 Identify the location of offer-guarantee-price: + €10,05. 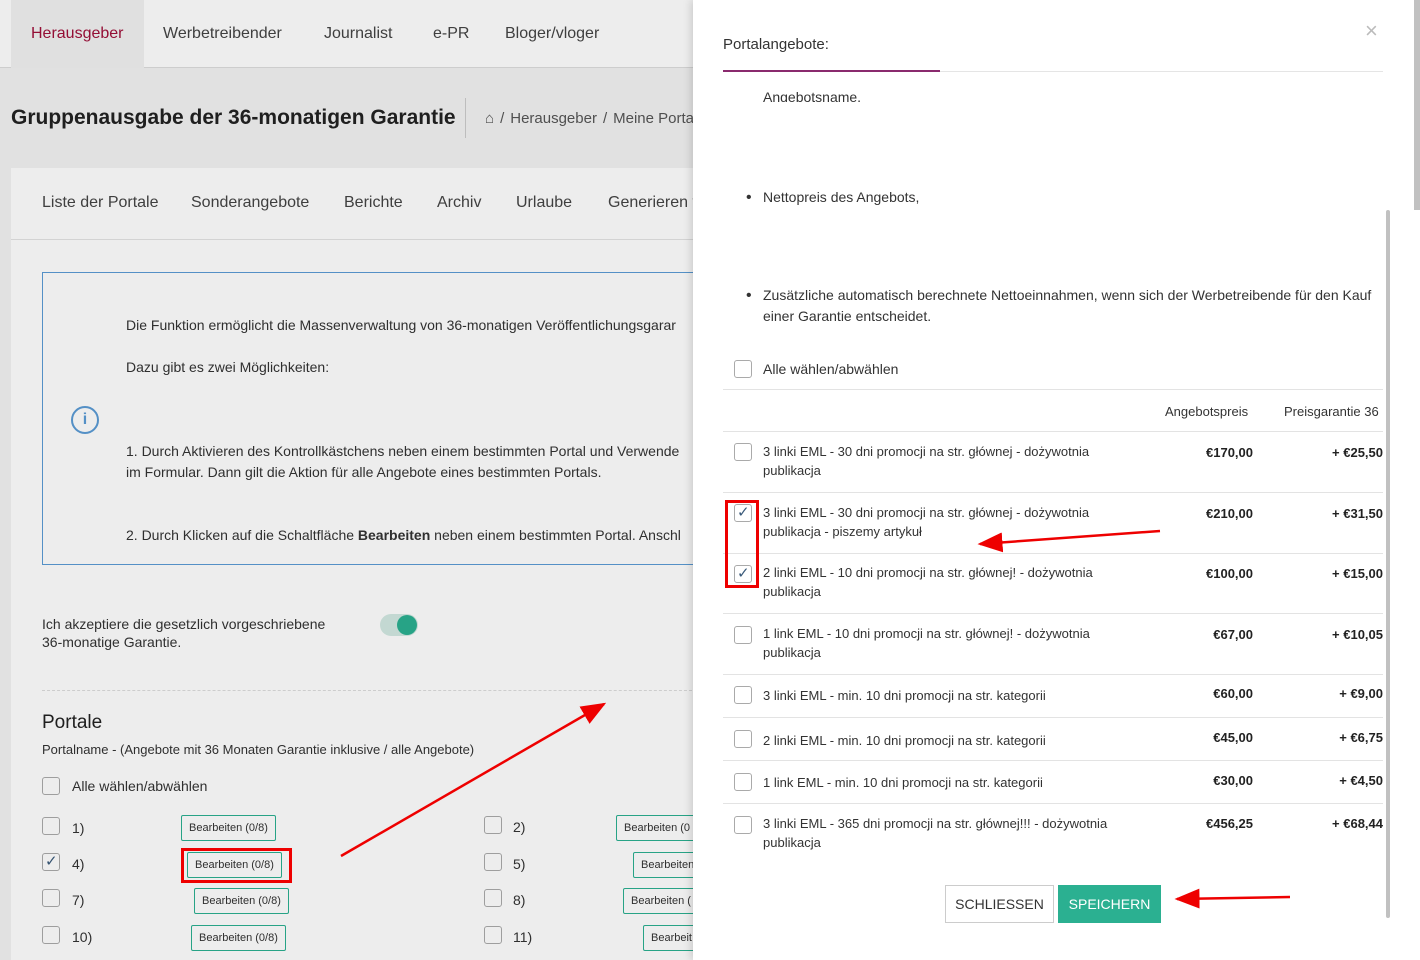
(1357, 634).